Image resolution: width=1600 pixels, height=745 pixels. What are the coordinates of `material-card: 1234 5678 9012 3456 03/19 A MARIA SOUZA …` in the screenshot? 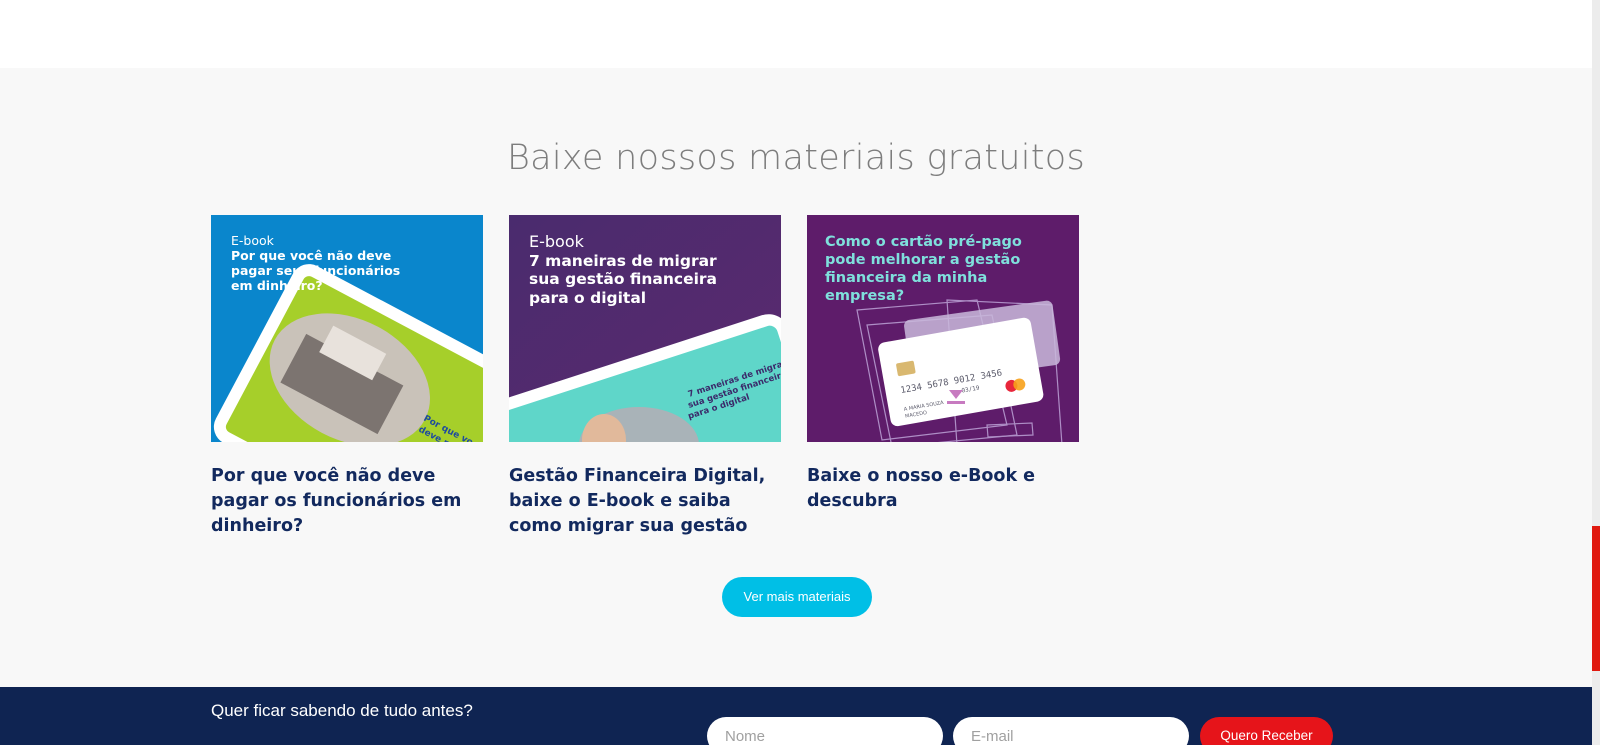 It's located at (943, 364).